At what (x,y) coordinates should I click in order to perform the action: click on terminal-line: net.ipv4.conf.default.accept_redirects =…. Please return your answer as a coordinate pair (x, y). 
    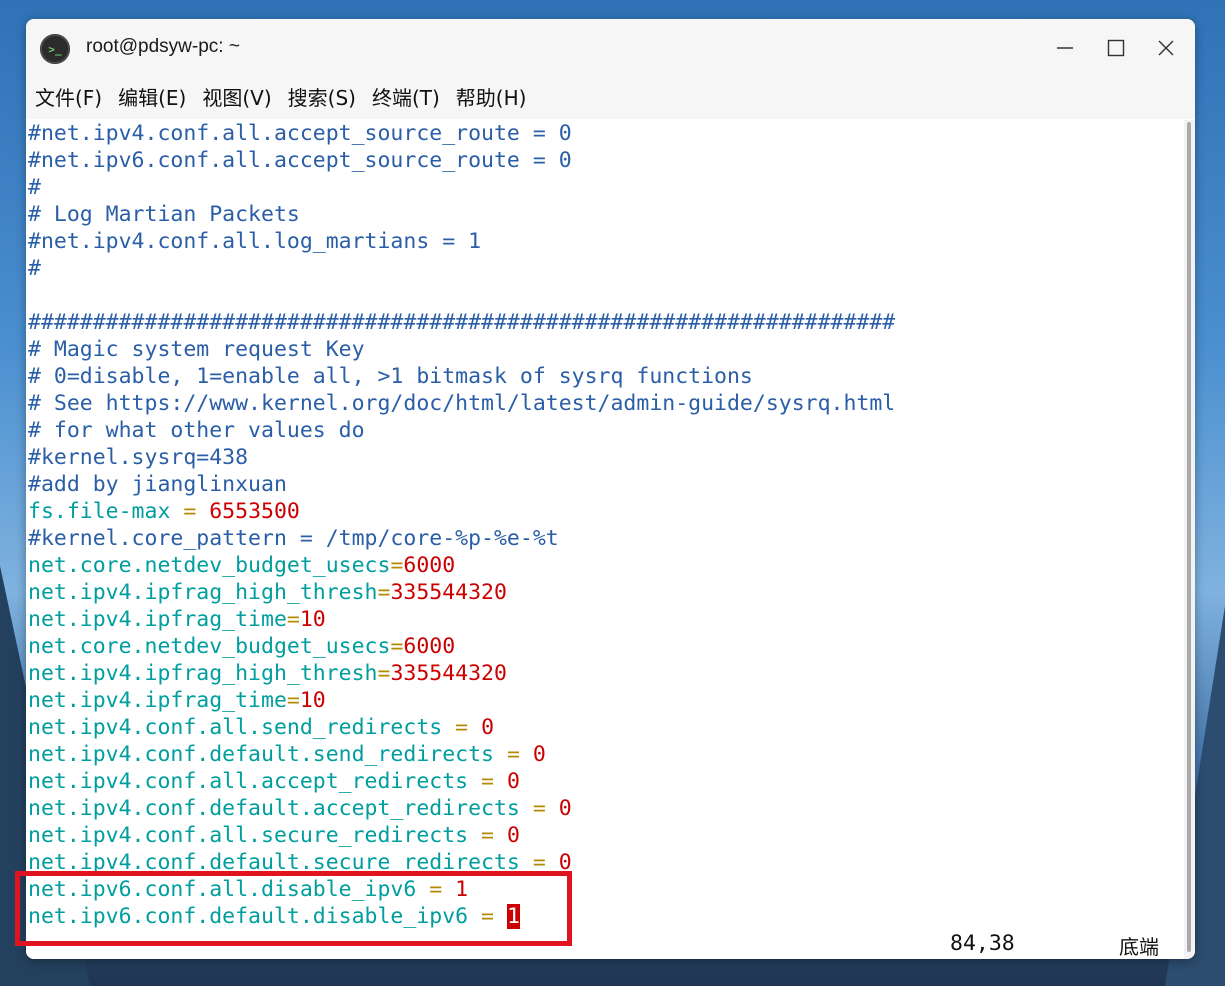
    Looking at the image, I should click on (605, 808).